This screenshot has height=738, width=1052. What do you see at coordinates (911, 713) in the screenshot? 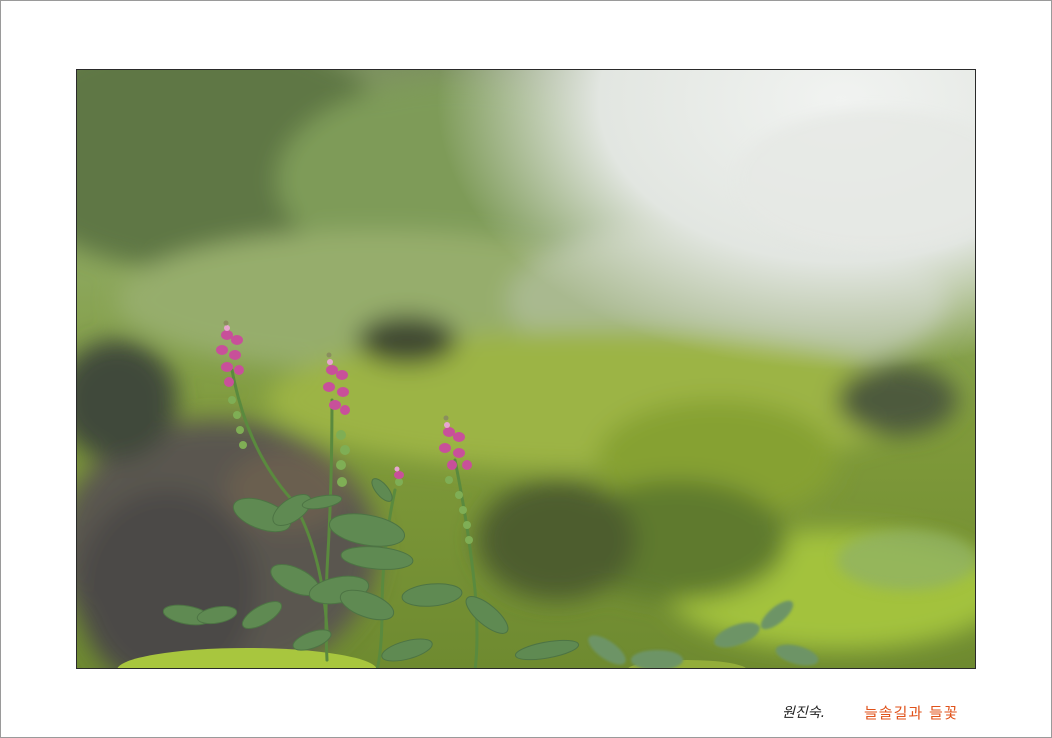
I see `photo-title: 늘솔길과 들꽃` at bounding box center [911, 713].